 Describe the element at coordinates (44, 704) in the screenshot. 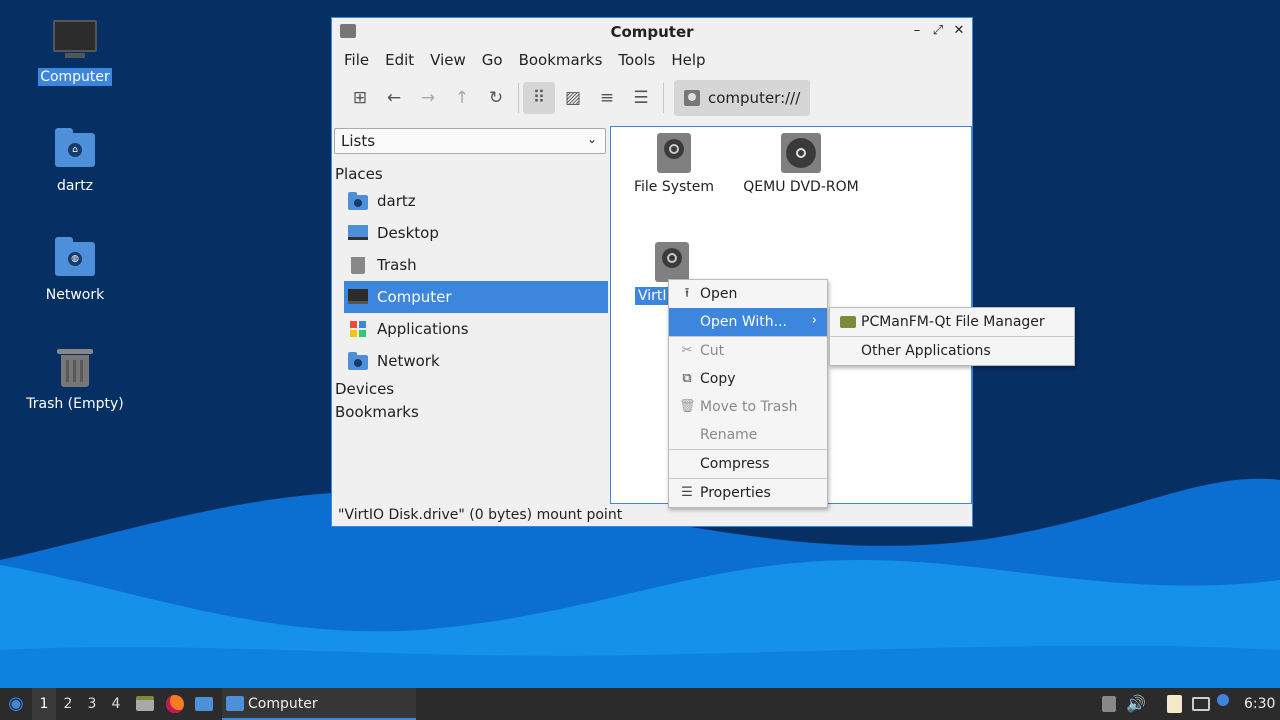

I see `workspace-1: 1` at that location.